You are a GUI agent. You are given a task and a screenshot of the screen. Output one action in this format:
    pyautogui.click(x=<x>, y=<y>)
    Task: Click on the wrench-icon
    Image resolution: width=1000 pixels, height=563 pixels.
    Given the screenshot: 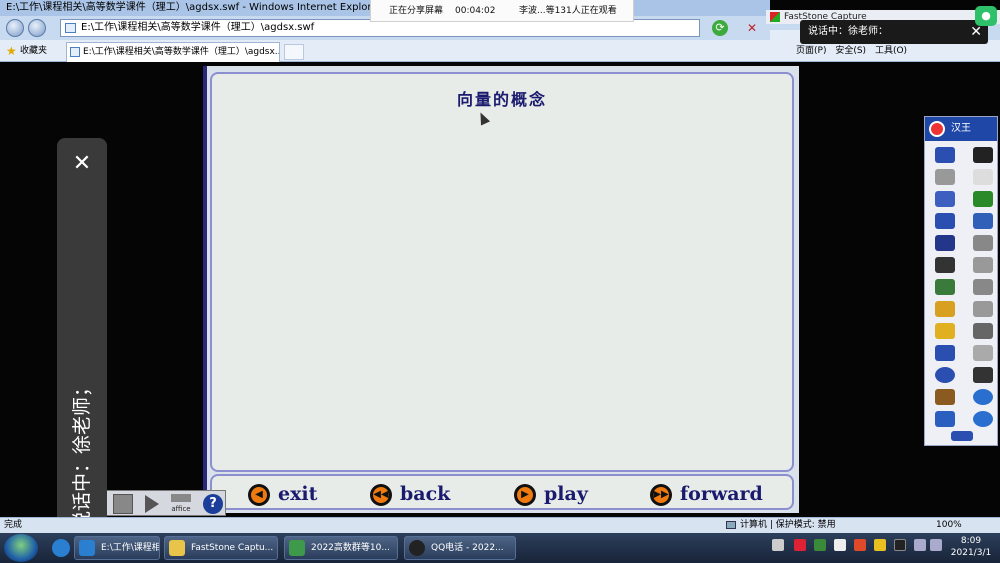 What is the action you would take?
    pyautogui.click(x=945, y=397)
    